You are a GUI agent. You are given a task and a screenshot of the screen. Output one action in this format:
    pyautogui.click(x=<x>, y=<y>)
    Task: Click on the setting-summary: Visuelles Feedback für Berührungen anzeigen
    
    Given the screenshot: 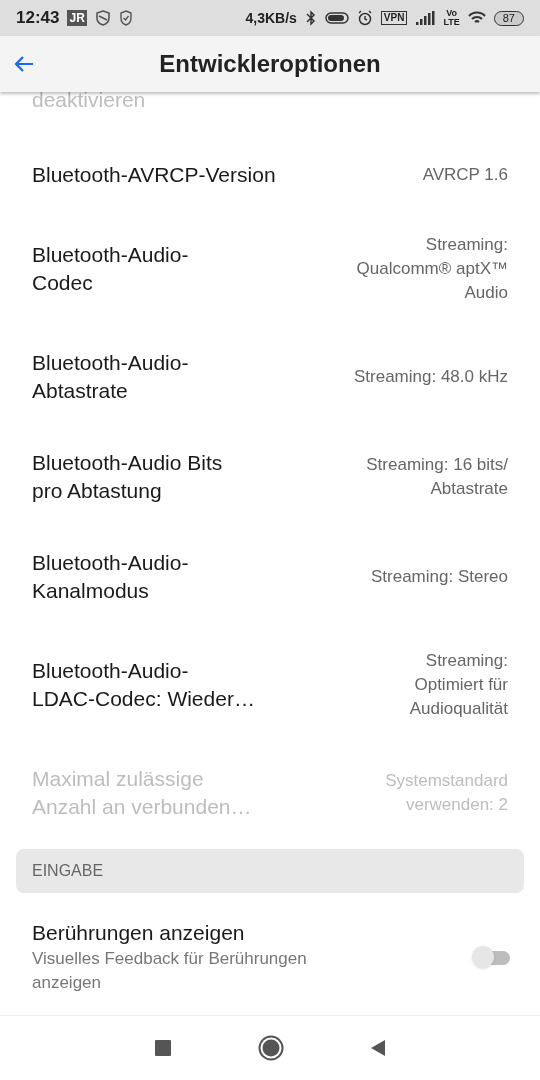 What is the action you would take?
    pyautogui.click(x=169, y=971)
    